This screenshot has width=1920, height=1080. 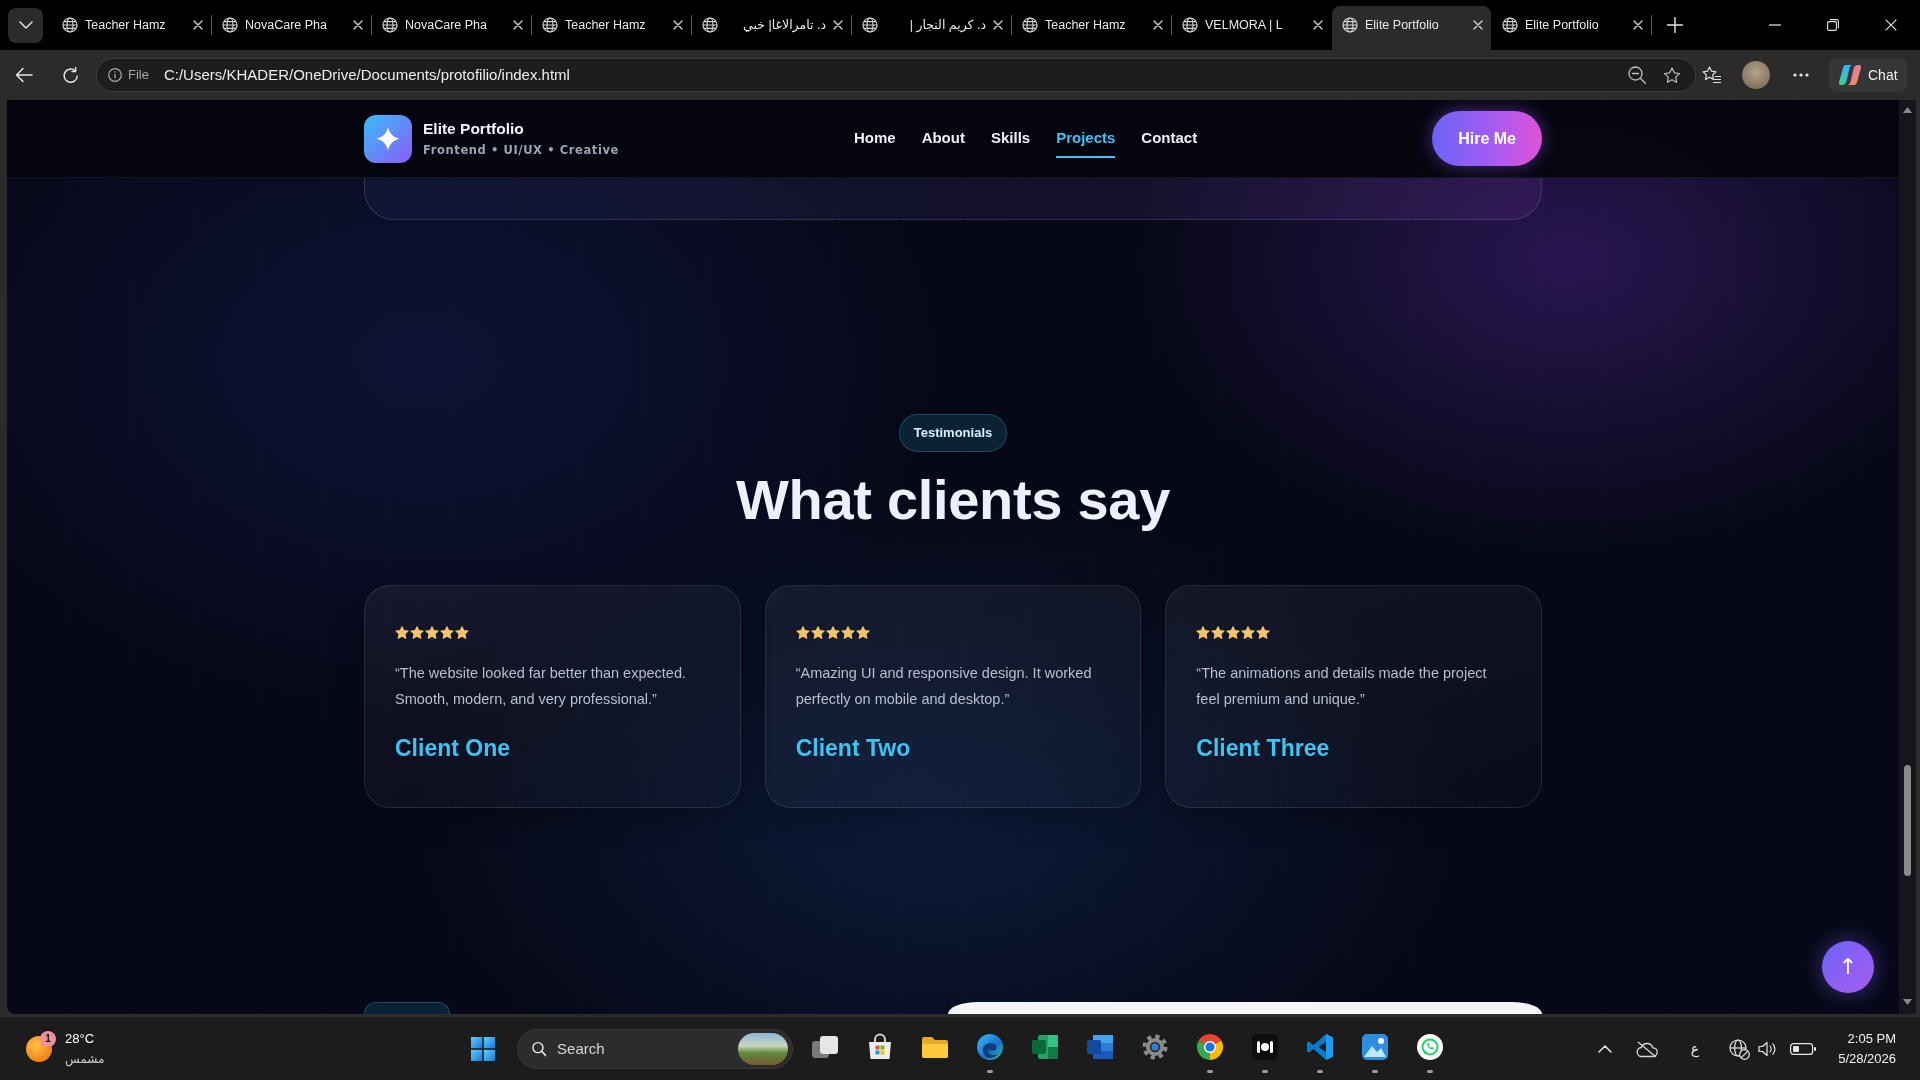 What do you see at coordinates (1801, 75) in the screenshot?
I see `more-icon` at bounding box center [1801, 75].